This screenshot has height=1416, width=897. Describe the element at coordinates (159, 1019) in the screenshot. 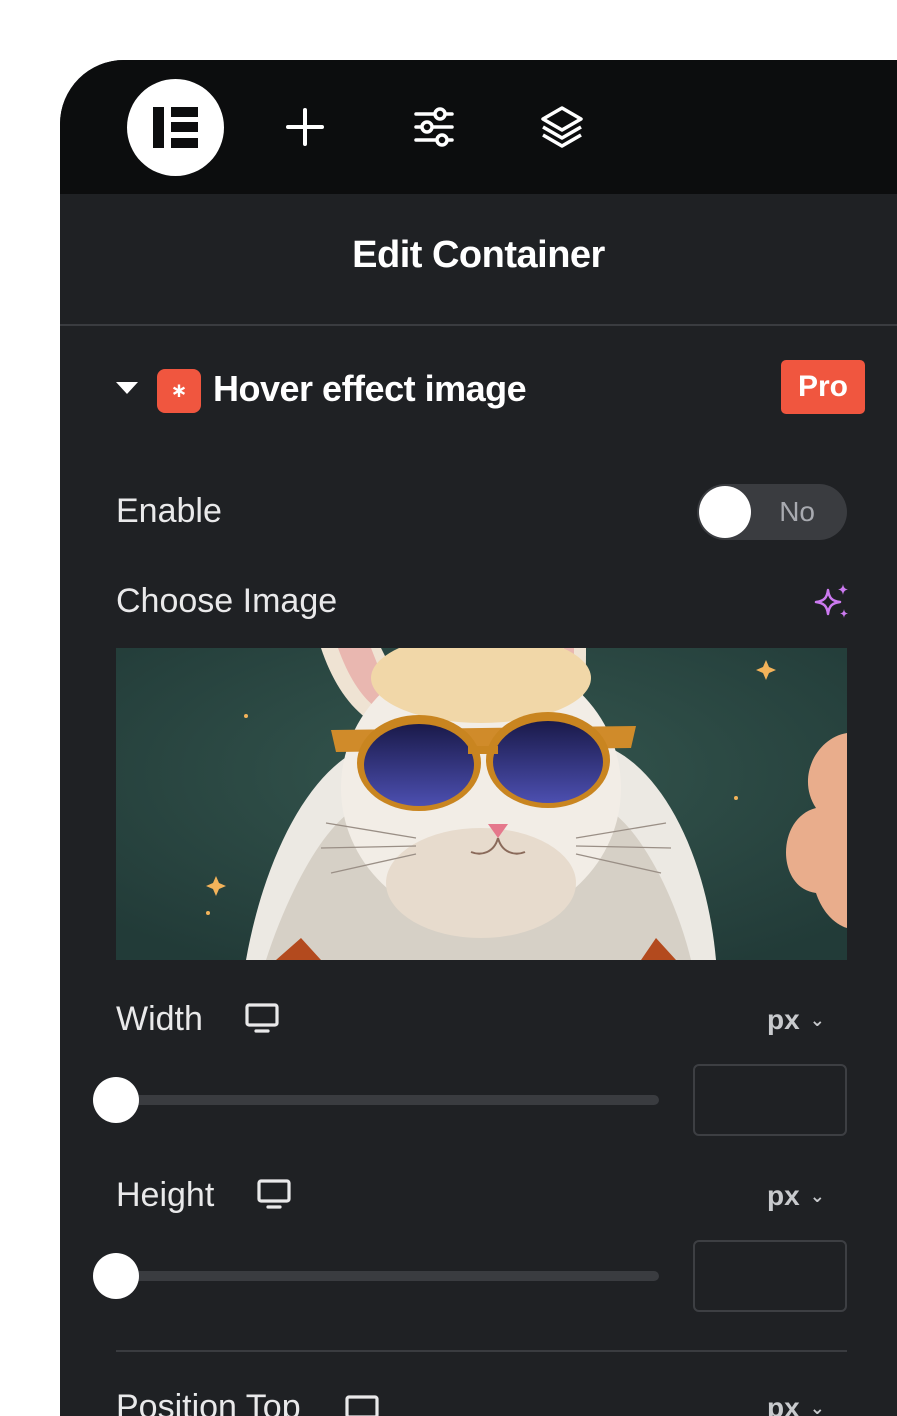

I see `width-label: Width` at that location.